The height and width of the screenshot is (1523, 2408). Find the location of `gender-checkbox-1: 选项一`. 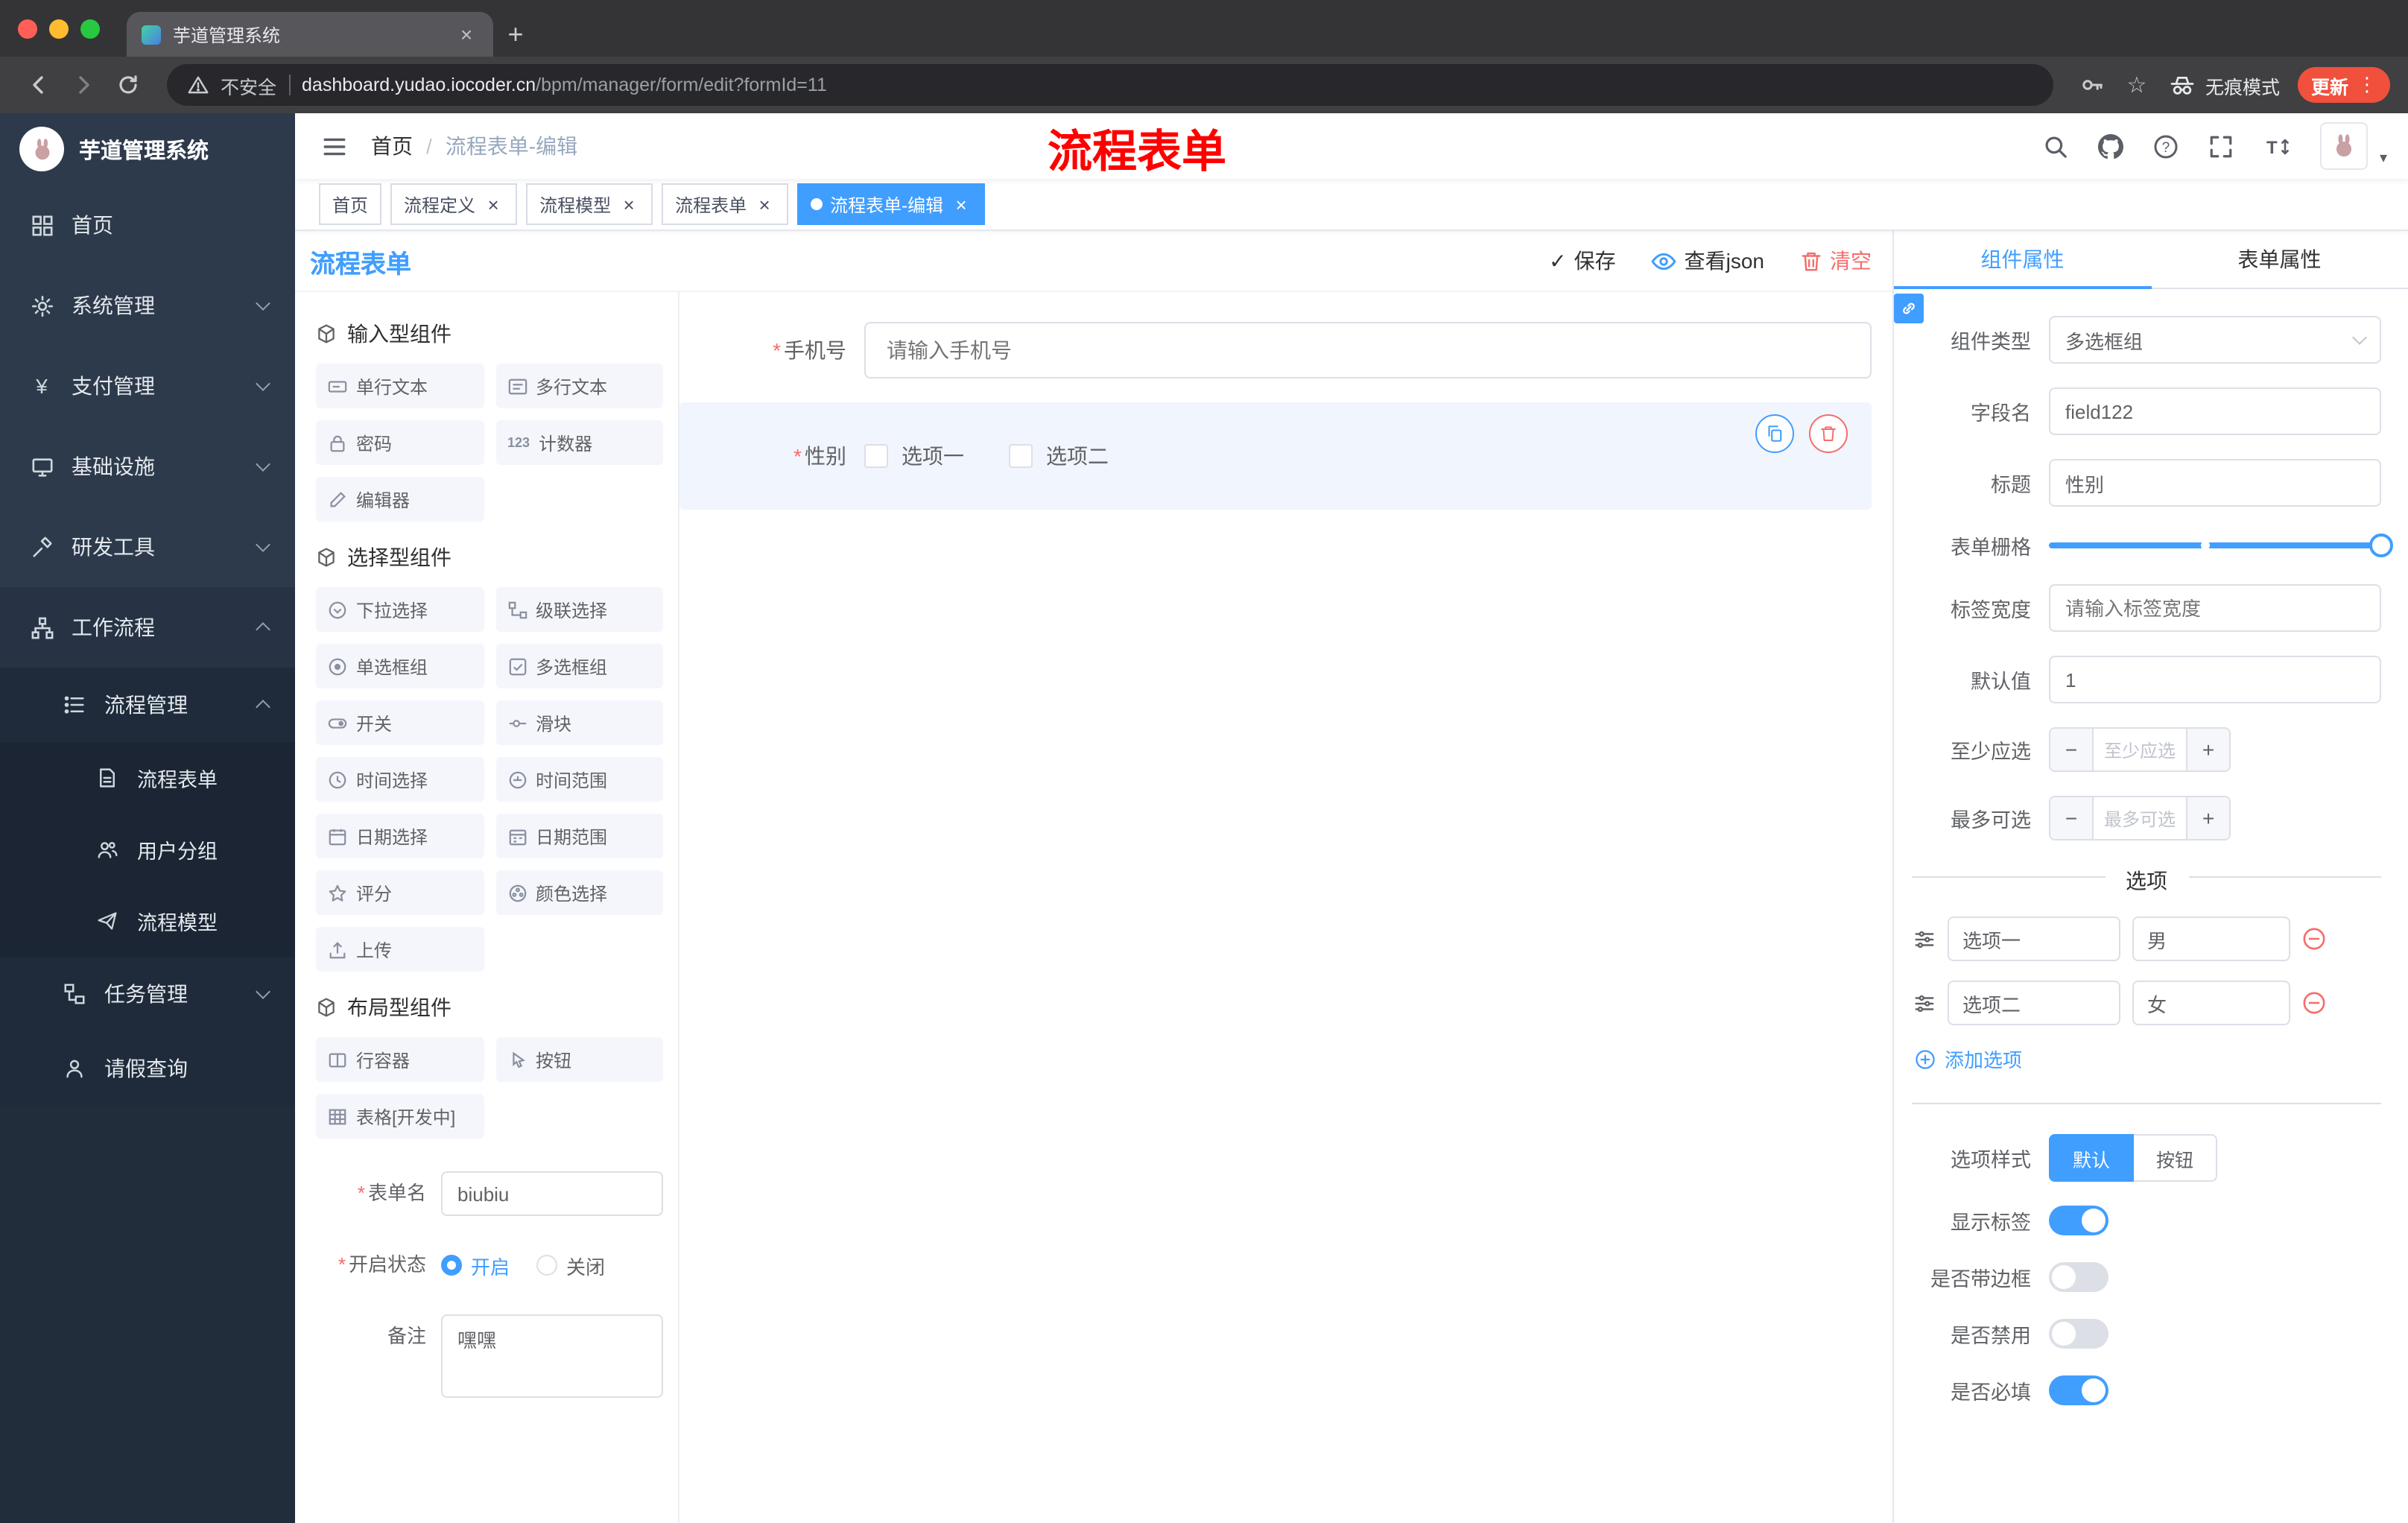

gender-checkbox-1: 选项一 is located at coordinates (914, 456).